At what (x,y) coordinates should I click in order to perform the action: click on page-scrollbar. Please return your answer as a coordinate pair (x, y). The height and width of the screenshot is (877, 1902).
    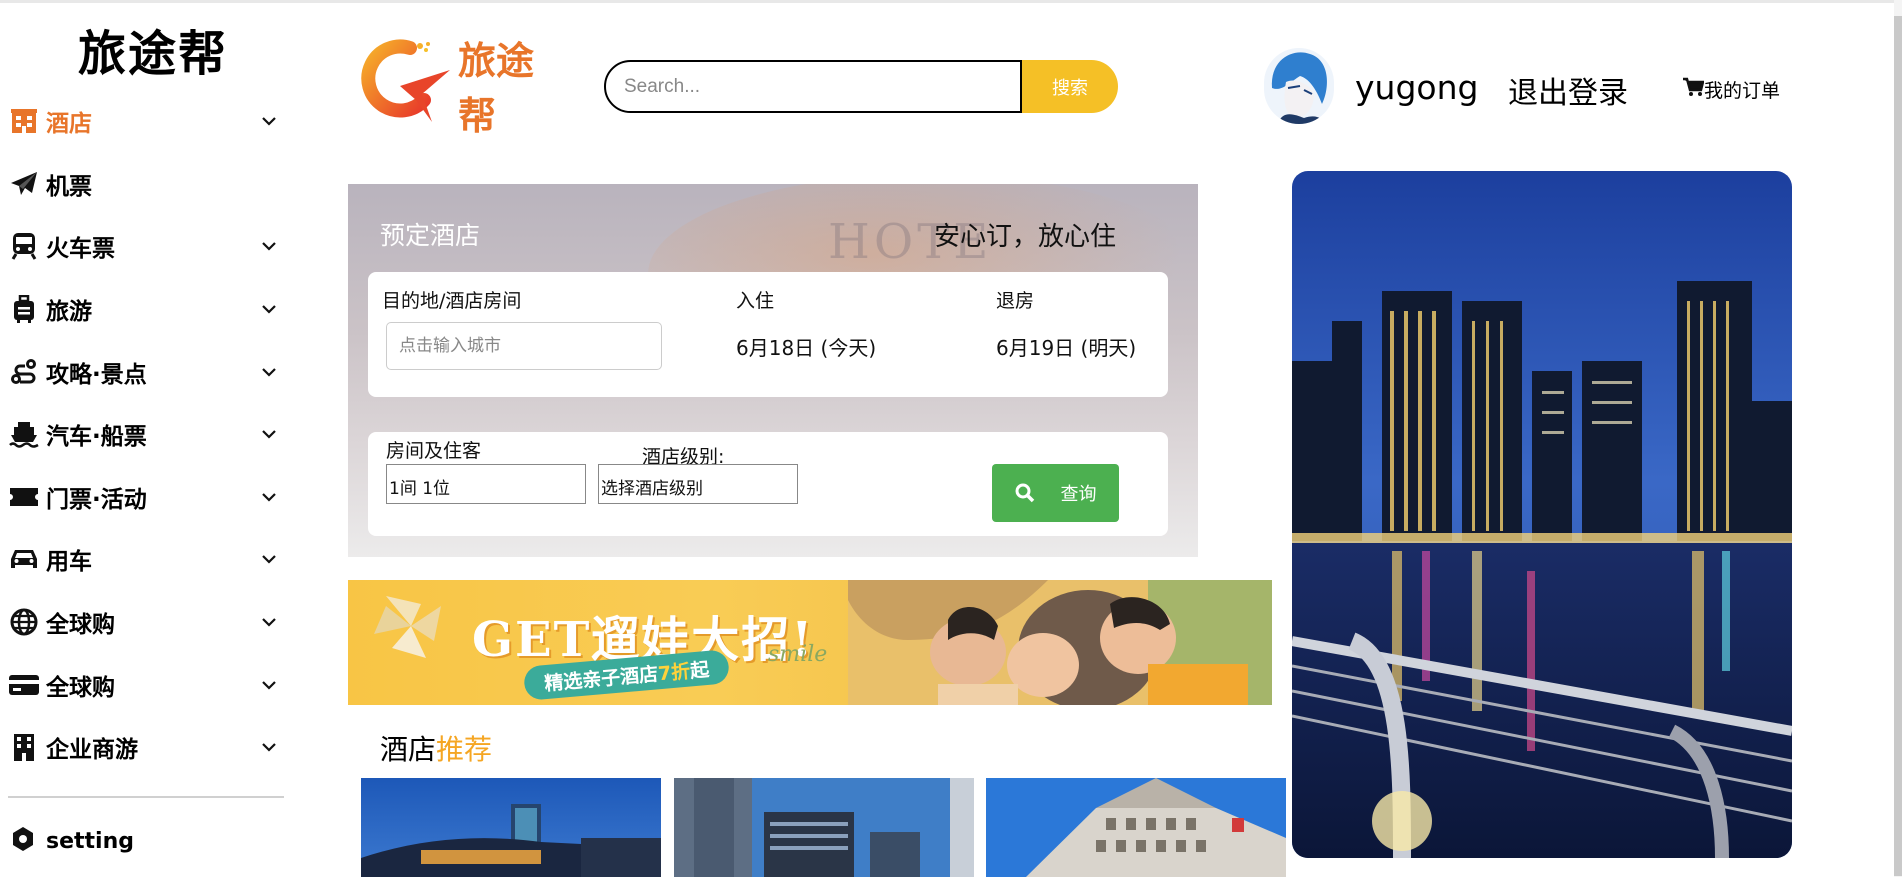
    Looking at the image, I should click on (1898, 438).